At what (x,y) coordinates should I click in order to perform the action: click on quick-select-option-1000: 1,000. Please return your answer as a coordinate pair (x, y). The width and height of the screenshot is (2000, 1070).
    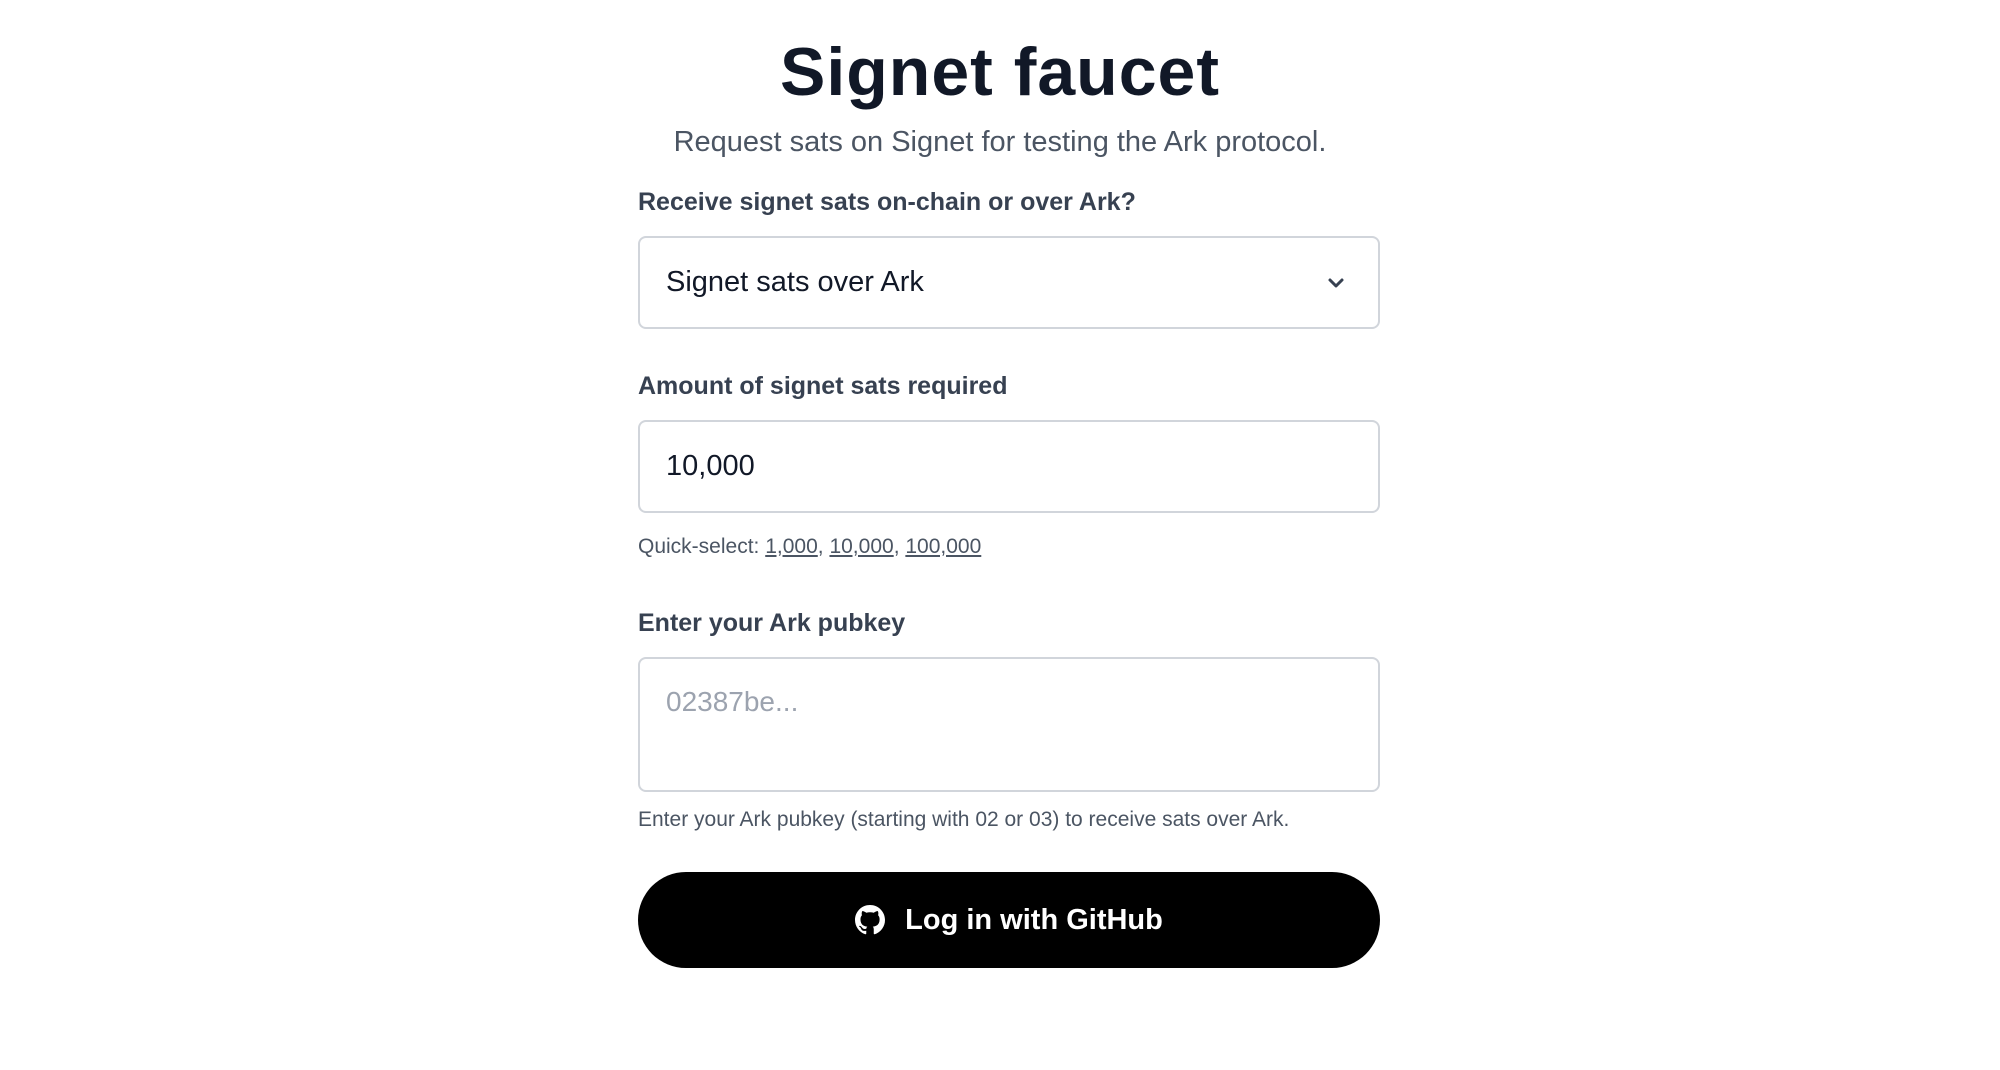
    Looking at the image, I should click on (791, 546).